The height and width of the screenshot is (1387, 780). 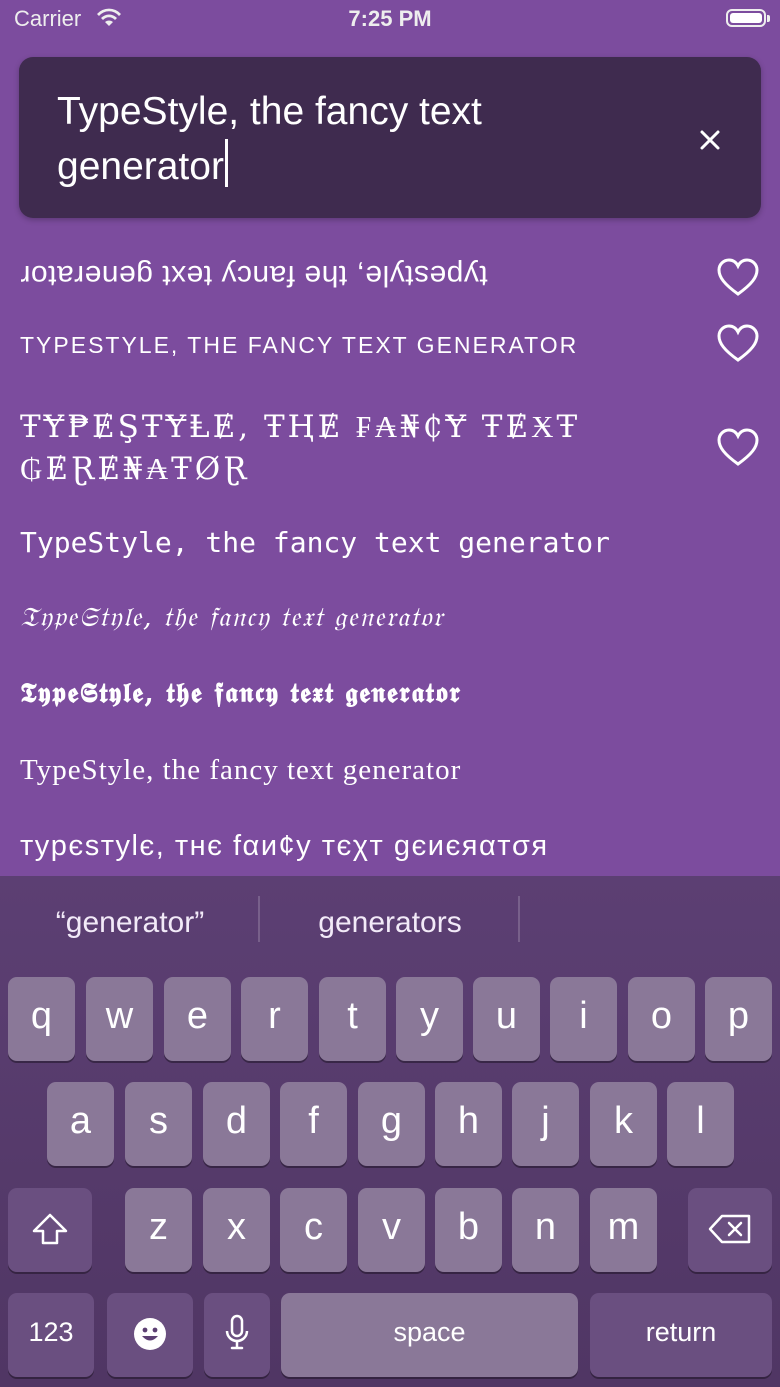 I want to click on key-a: a, so click(x=80, y=1124).